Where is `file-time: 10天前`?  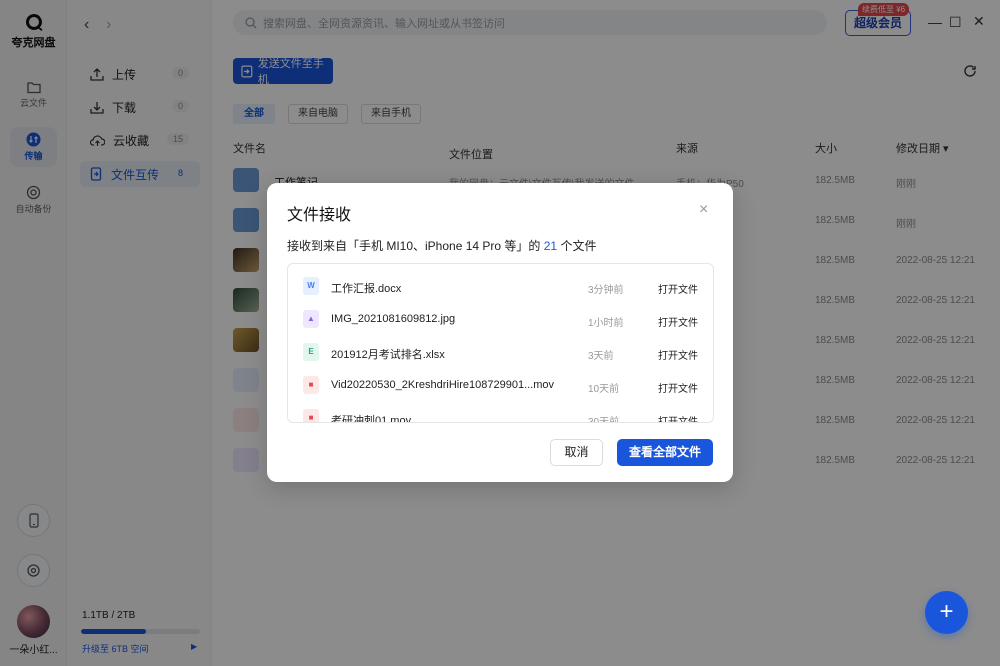 file-time: 10天前 is located at coordinates (604, 389).